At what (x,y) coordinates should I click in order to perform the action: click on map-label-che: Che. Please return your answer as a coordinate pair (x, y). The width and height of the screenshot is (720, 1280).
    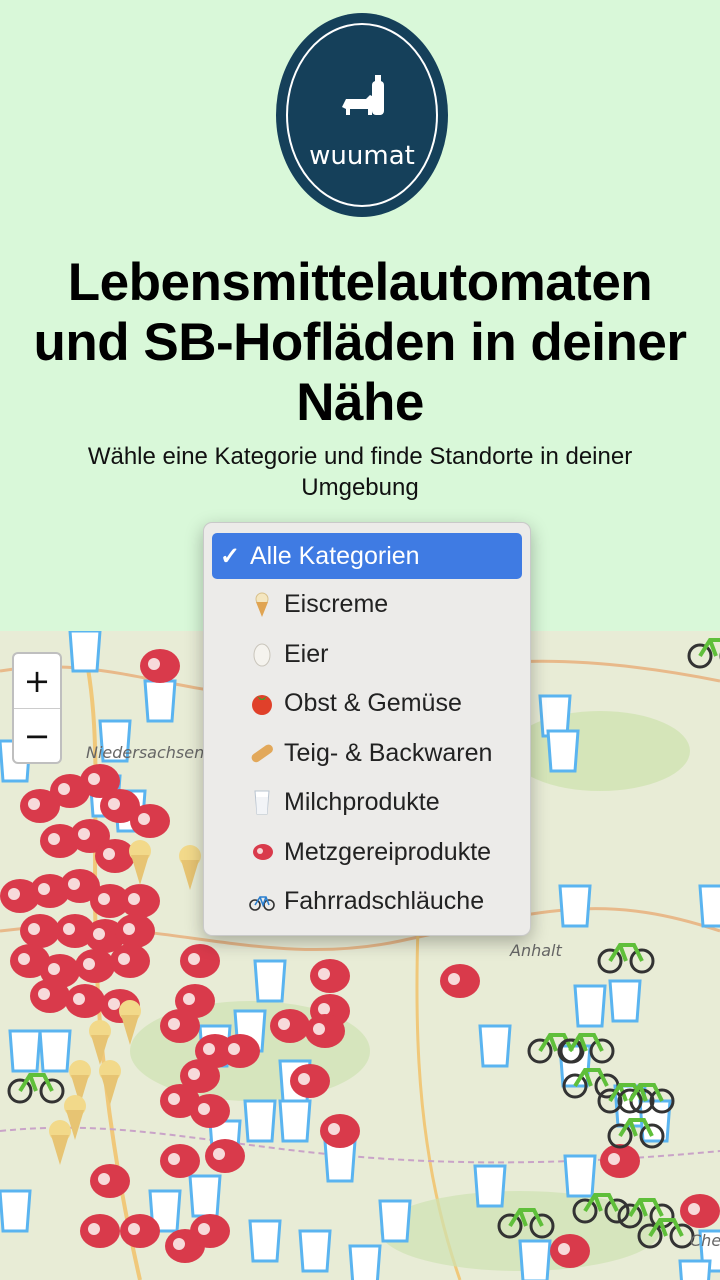
    Looking at the image, I should click on (705, 1240).